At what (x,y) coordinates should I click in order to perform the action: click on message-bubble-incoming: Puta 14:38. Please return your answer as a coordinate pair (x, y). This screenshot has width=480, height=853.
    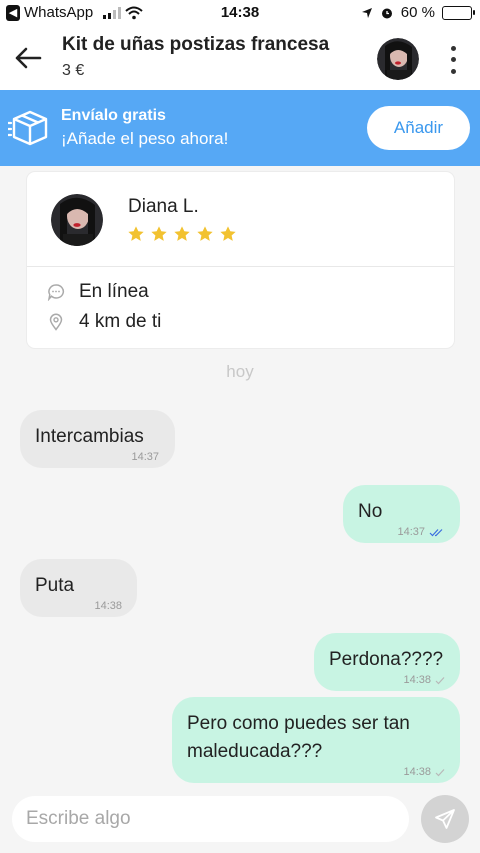
    Looking at the image, I should click on (78, 588).